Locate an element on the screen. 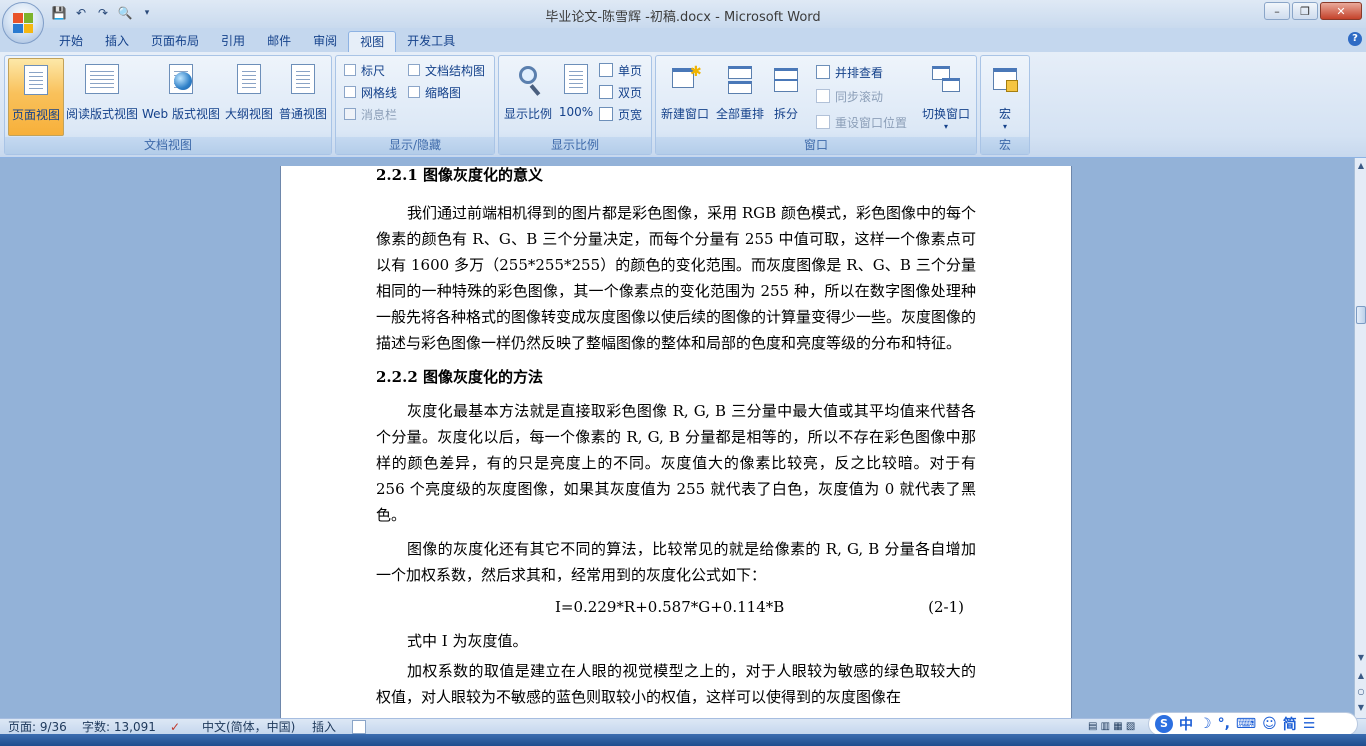  zoom-button: 显示比例 is located at coordinates (528, 97).